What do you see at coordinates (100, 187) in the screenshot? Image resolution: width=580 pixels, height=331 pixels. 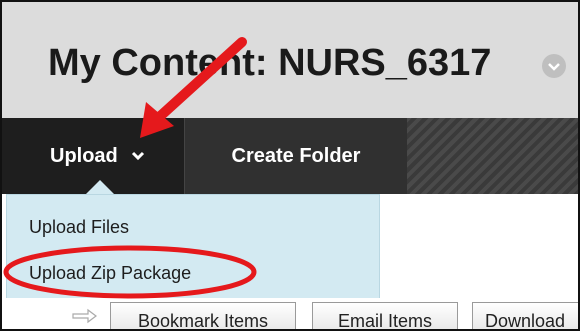 I see `dropdown-caret` at bounding box center [100, 187].